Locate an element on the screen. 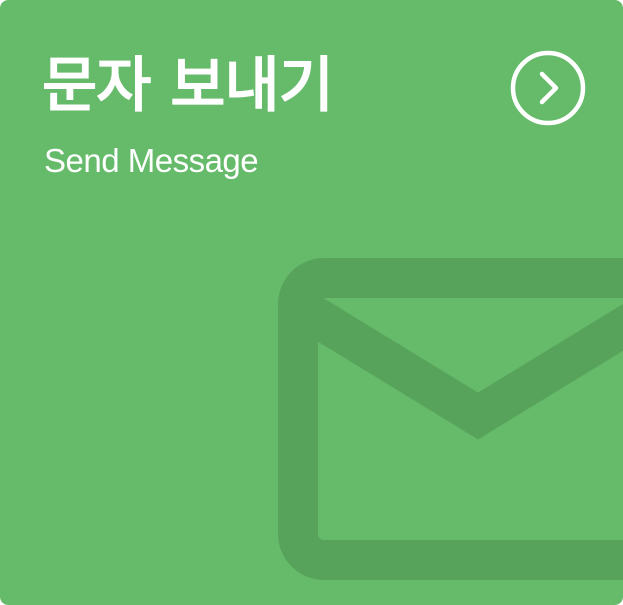  chevron-right-circle-icon is located at coordinates (548, 88).